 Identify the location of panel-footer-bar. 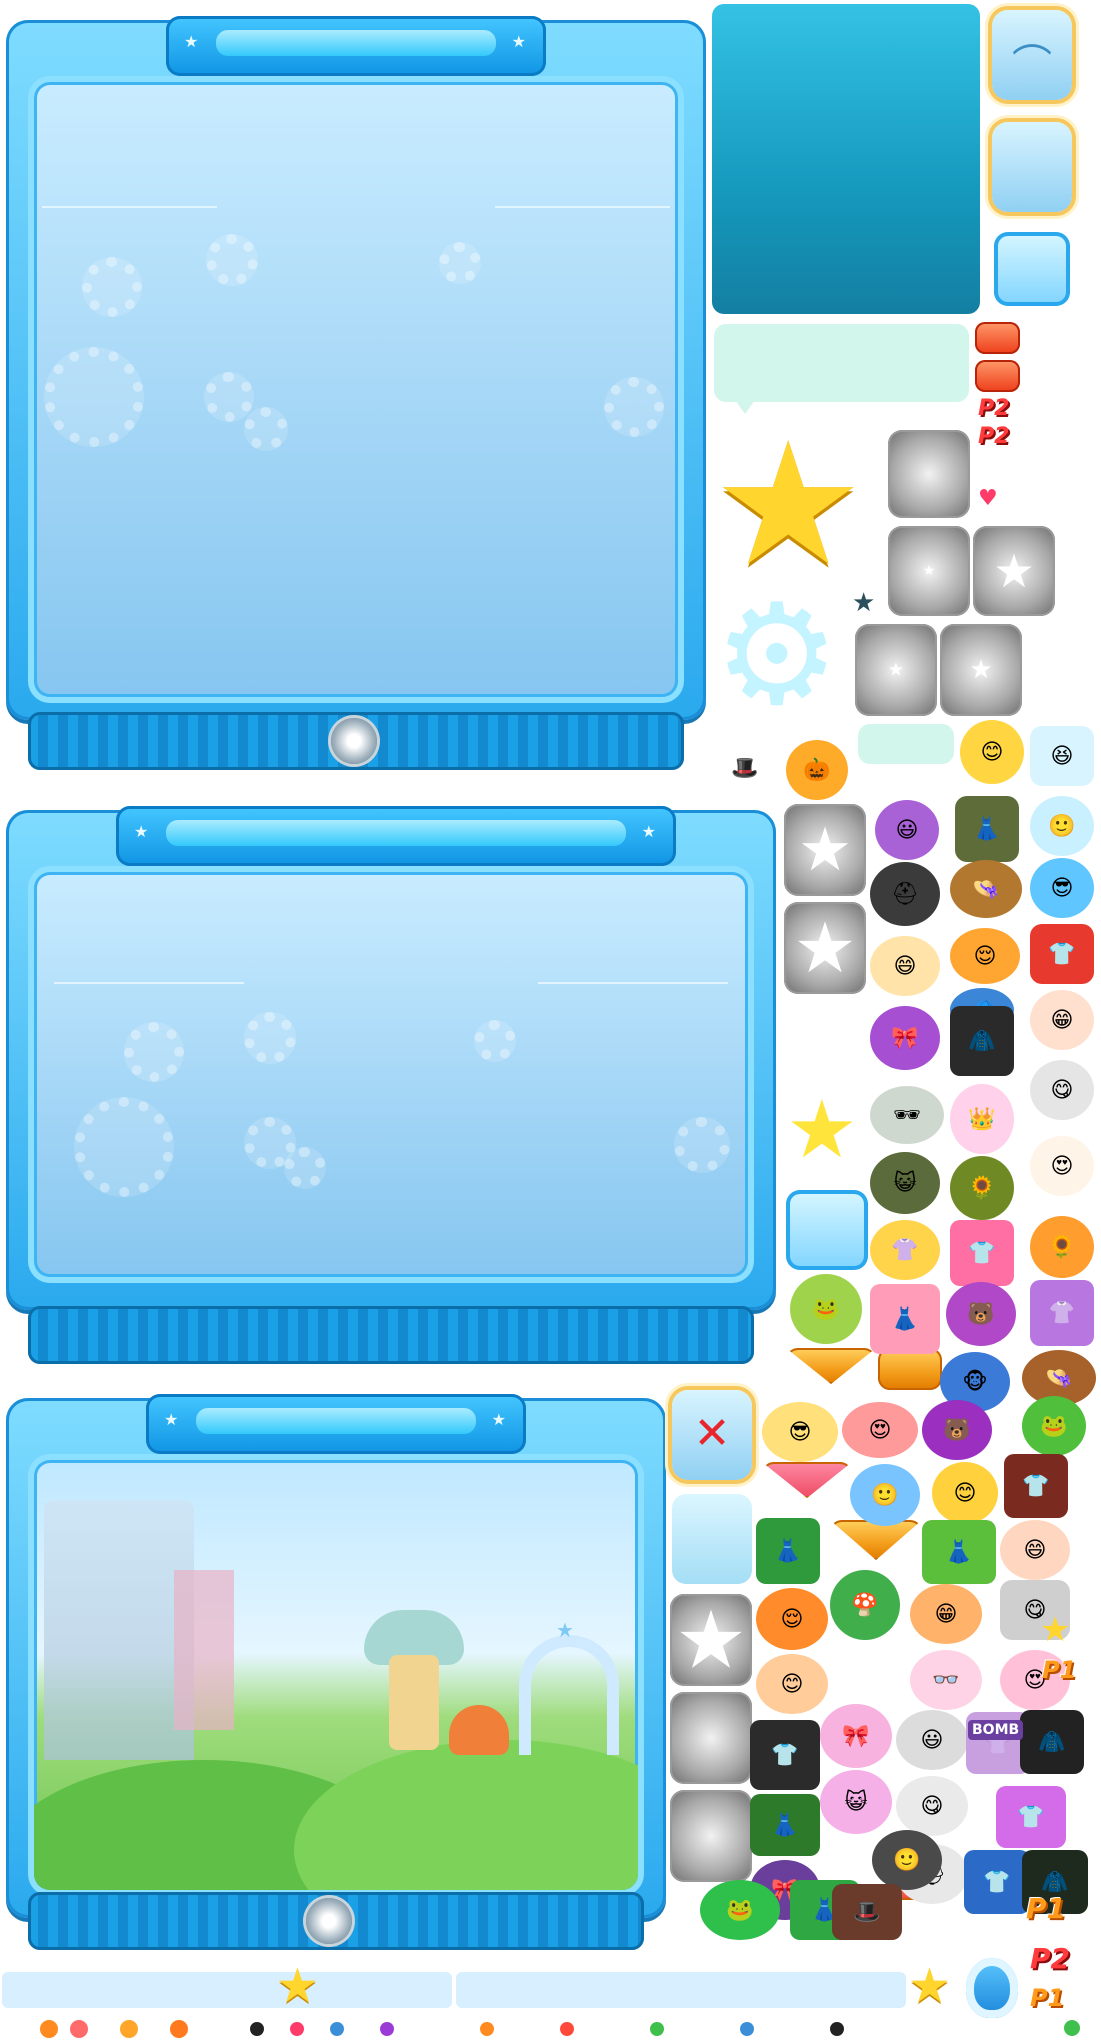
(391, 1335).